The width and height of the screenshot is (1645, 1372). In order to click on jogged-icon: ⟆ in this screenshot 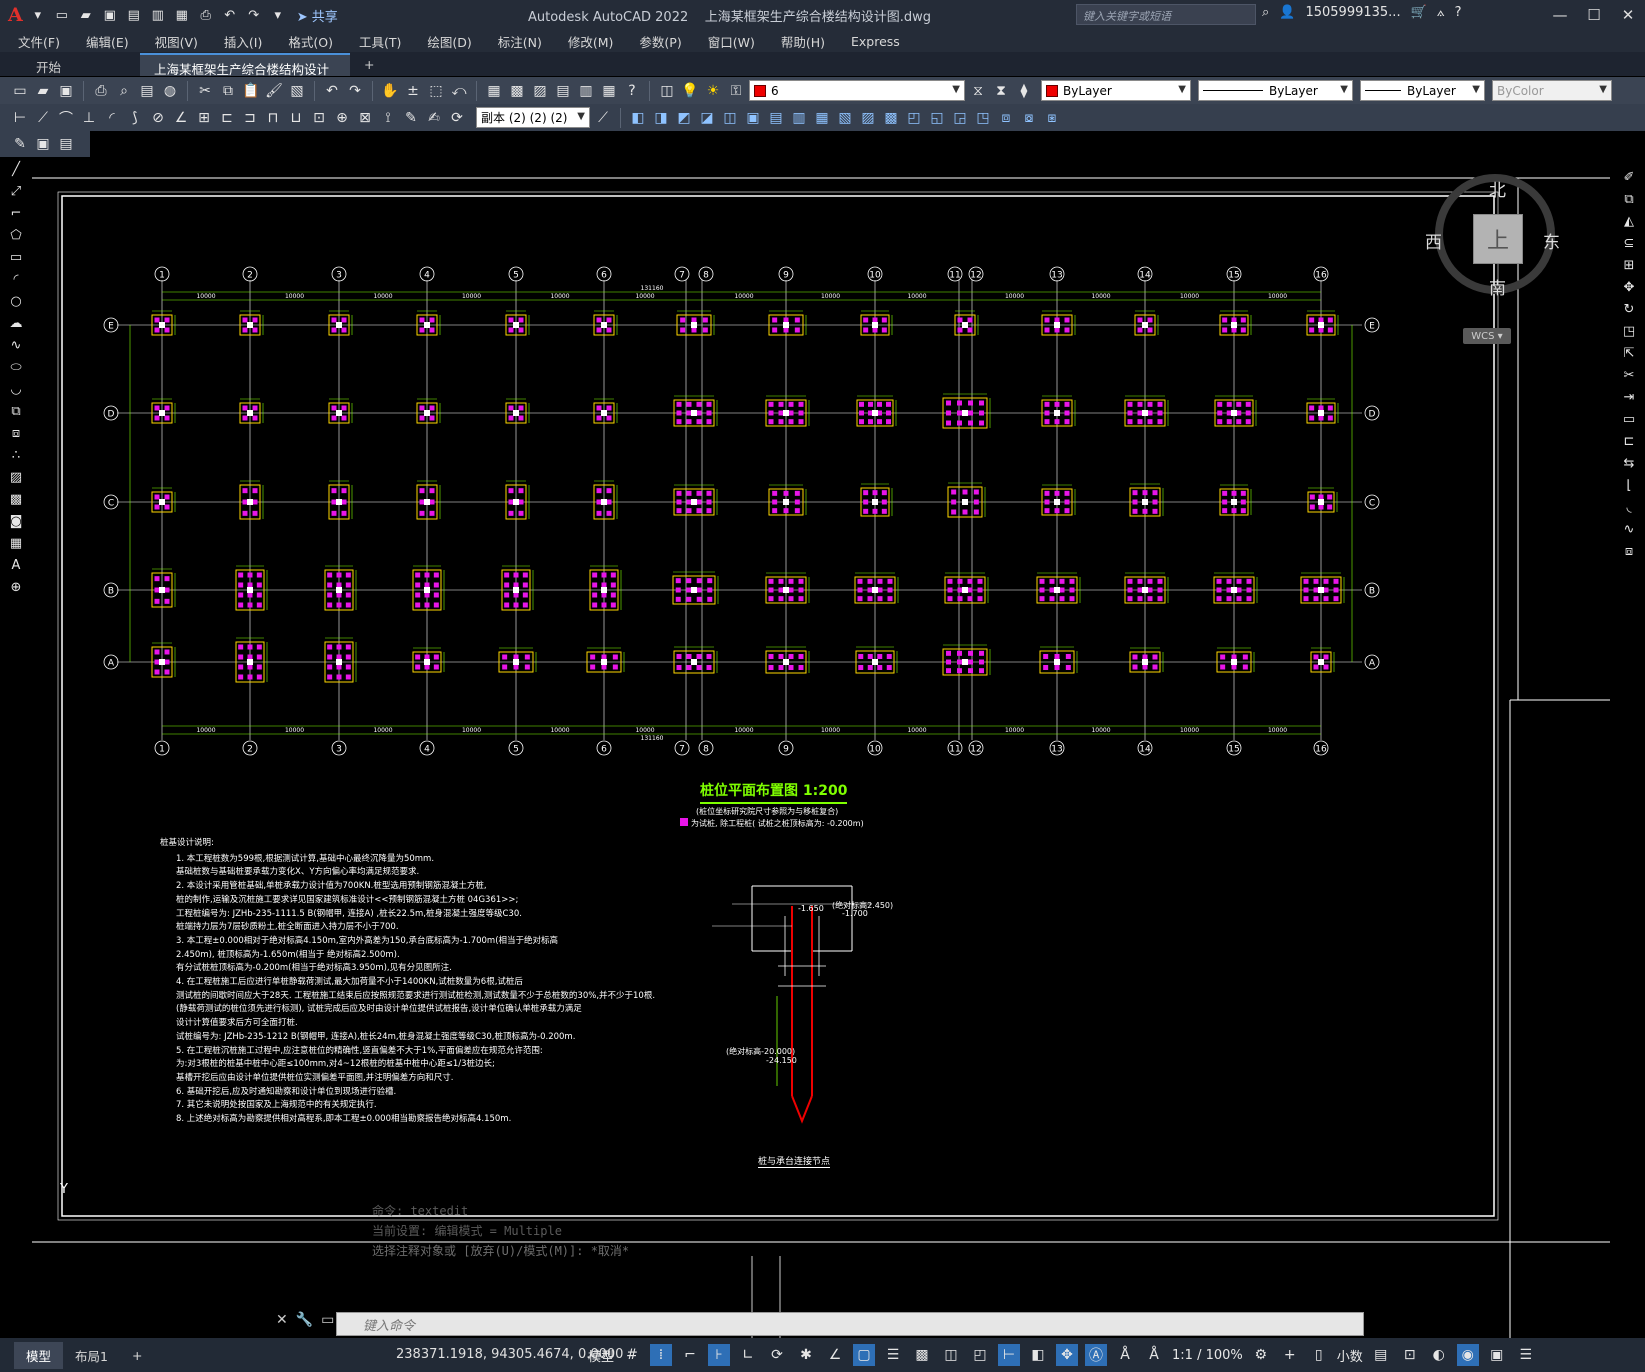, I will do `click(135, 118)`.